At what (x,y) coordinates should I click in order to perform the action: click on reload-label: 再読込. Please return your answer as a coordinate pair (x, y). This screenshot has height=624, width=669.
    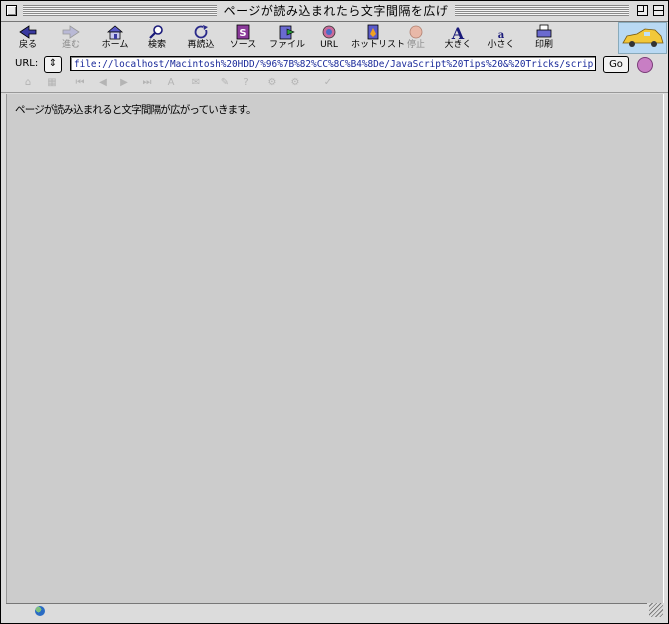
    Looking at the image, I should click on (201, 45).